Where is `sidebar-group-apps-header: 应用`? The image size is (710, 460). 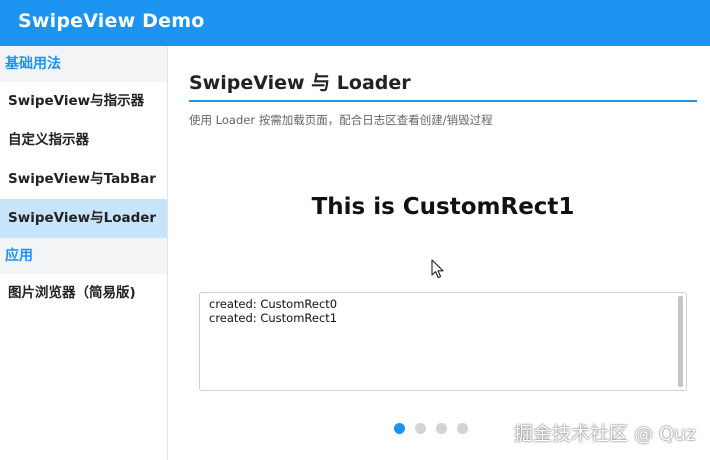 sidebar-group-apps-header: 应用 is located at coordinates (83, 256).